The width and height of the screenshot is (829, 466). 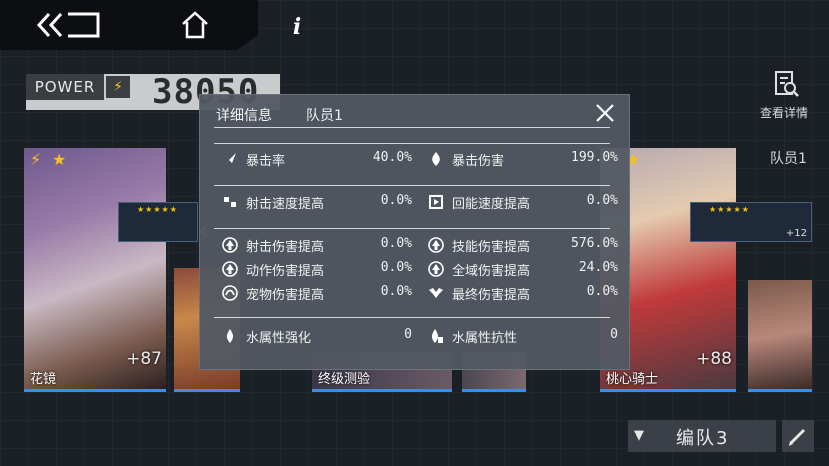 I want to click on view-detail-label: 查看详情, so click(x=784, y=112).